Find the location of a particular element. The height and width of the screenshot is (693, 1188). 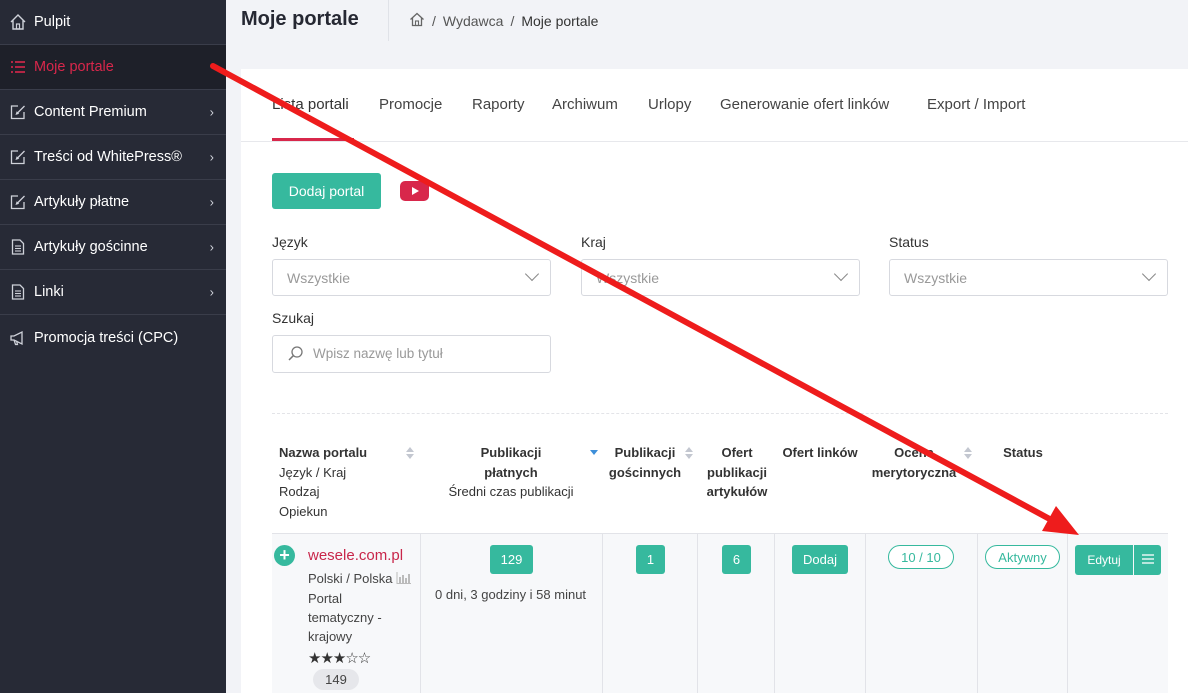

guest-publications-badge: 1 is located at coordinates (650, 559).